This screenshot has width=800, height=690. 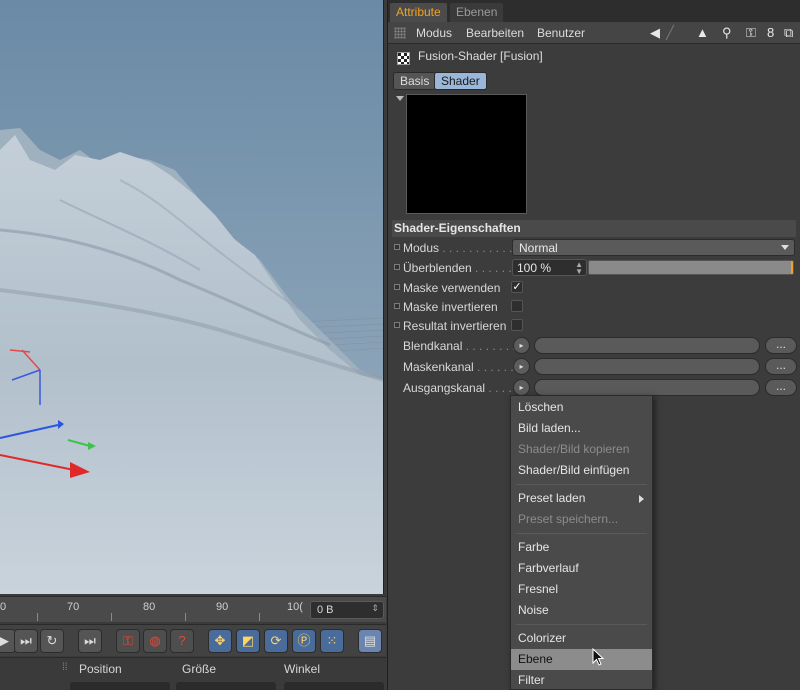 I want to click on position-field, so click(x=120, y=686).